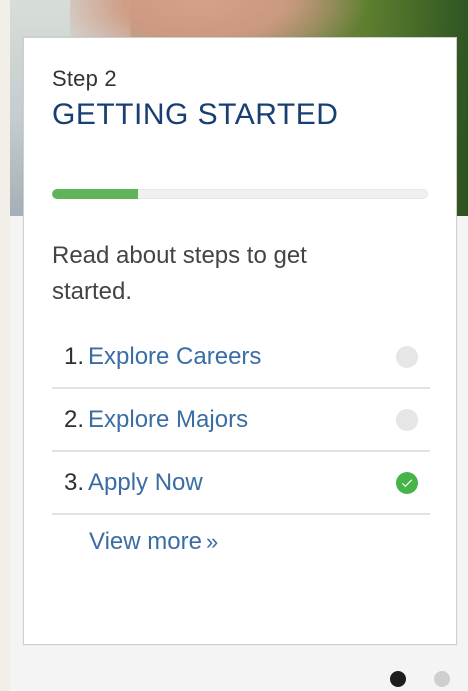  What do you see at coordinates (240, 194) in the screenshot?
I see `progress-bar` at bounding box center [240, 194].